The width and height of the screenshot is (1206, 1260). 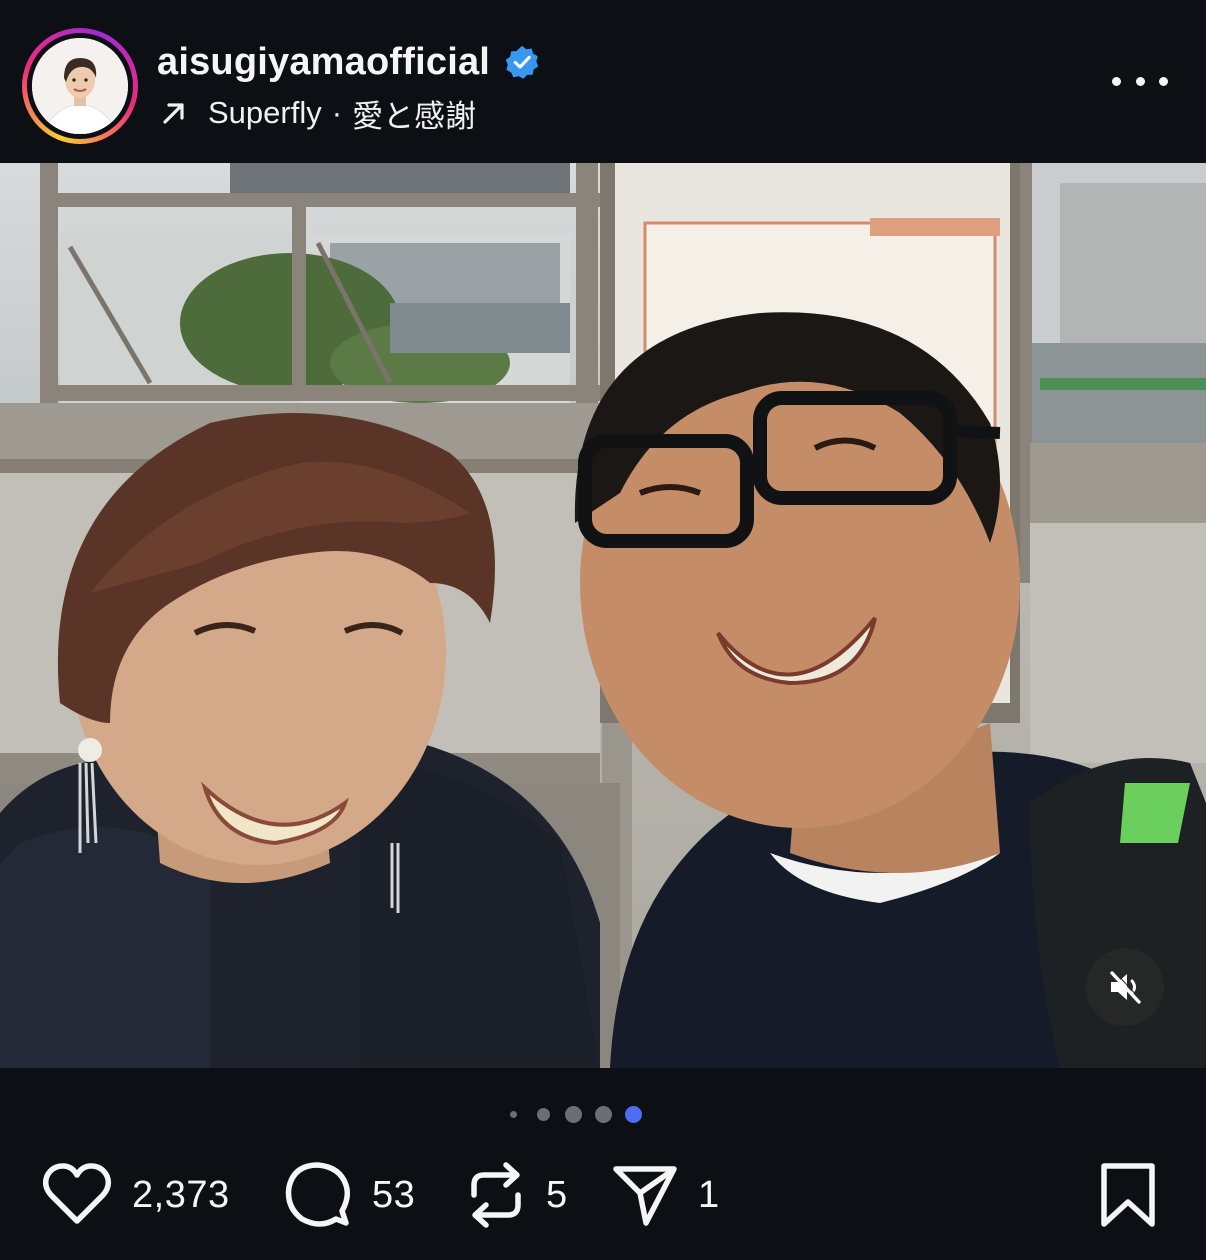 I want to click on more-options-button, so click(x=1140, y=81).